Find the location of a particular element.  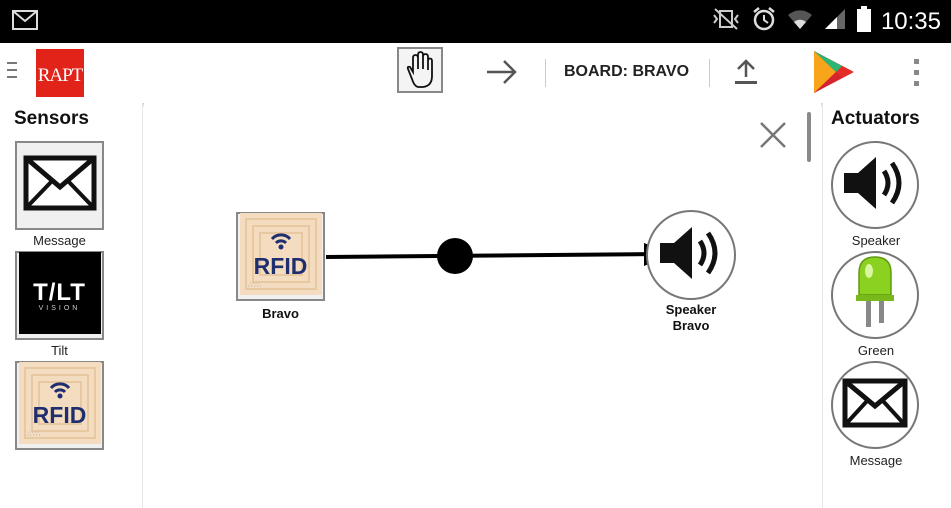

connection-midpoint-handle is located at coordinates (455, 256).